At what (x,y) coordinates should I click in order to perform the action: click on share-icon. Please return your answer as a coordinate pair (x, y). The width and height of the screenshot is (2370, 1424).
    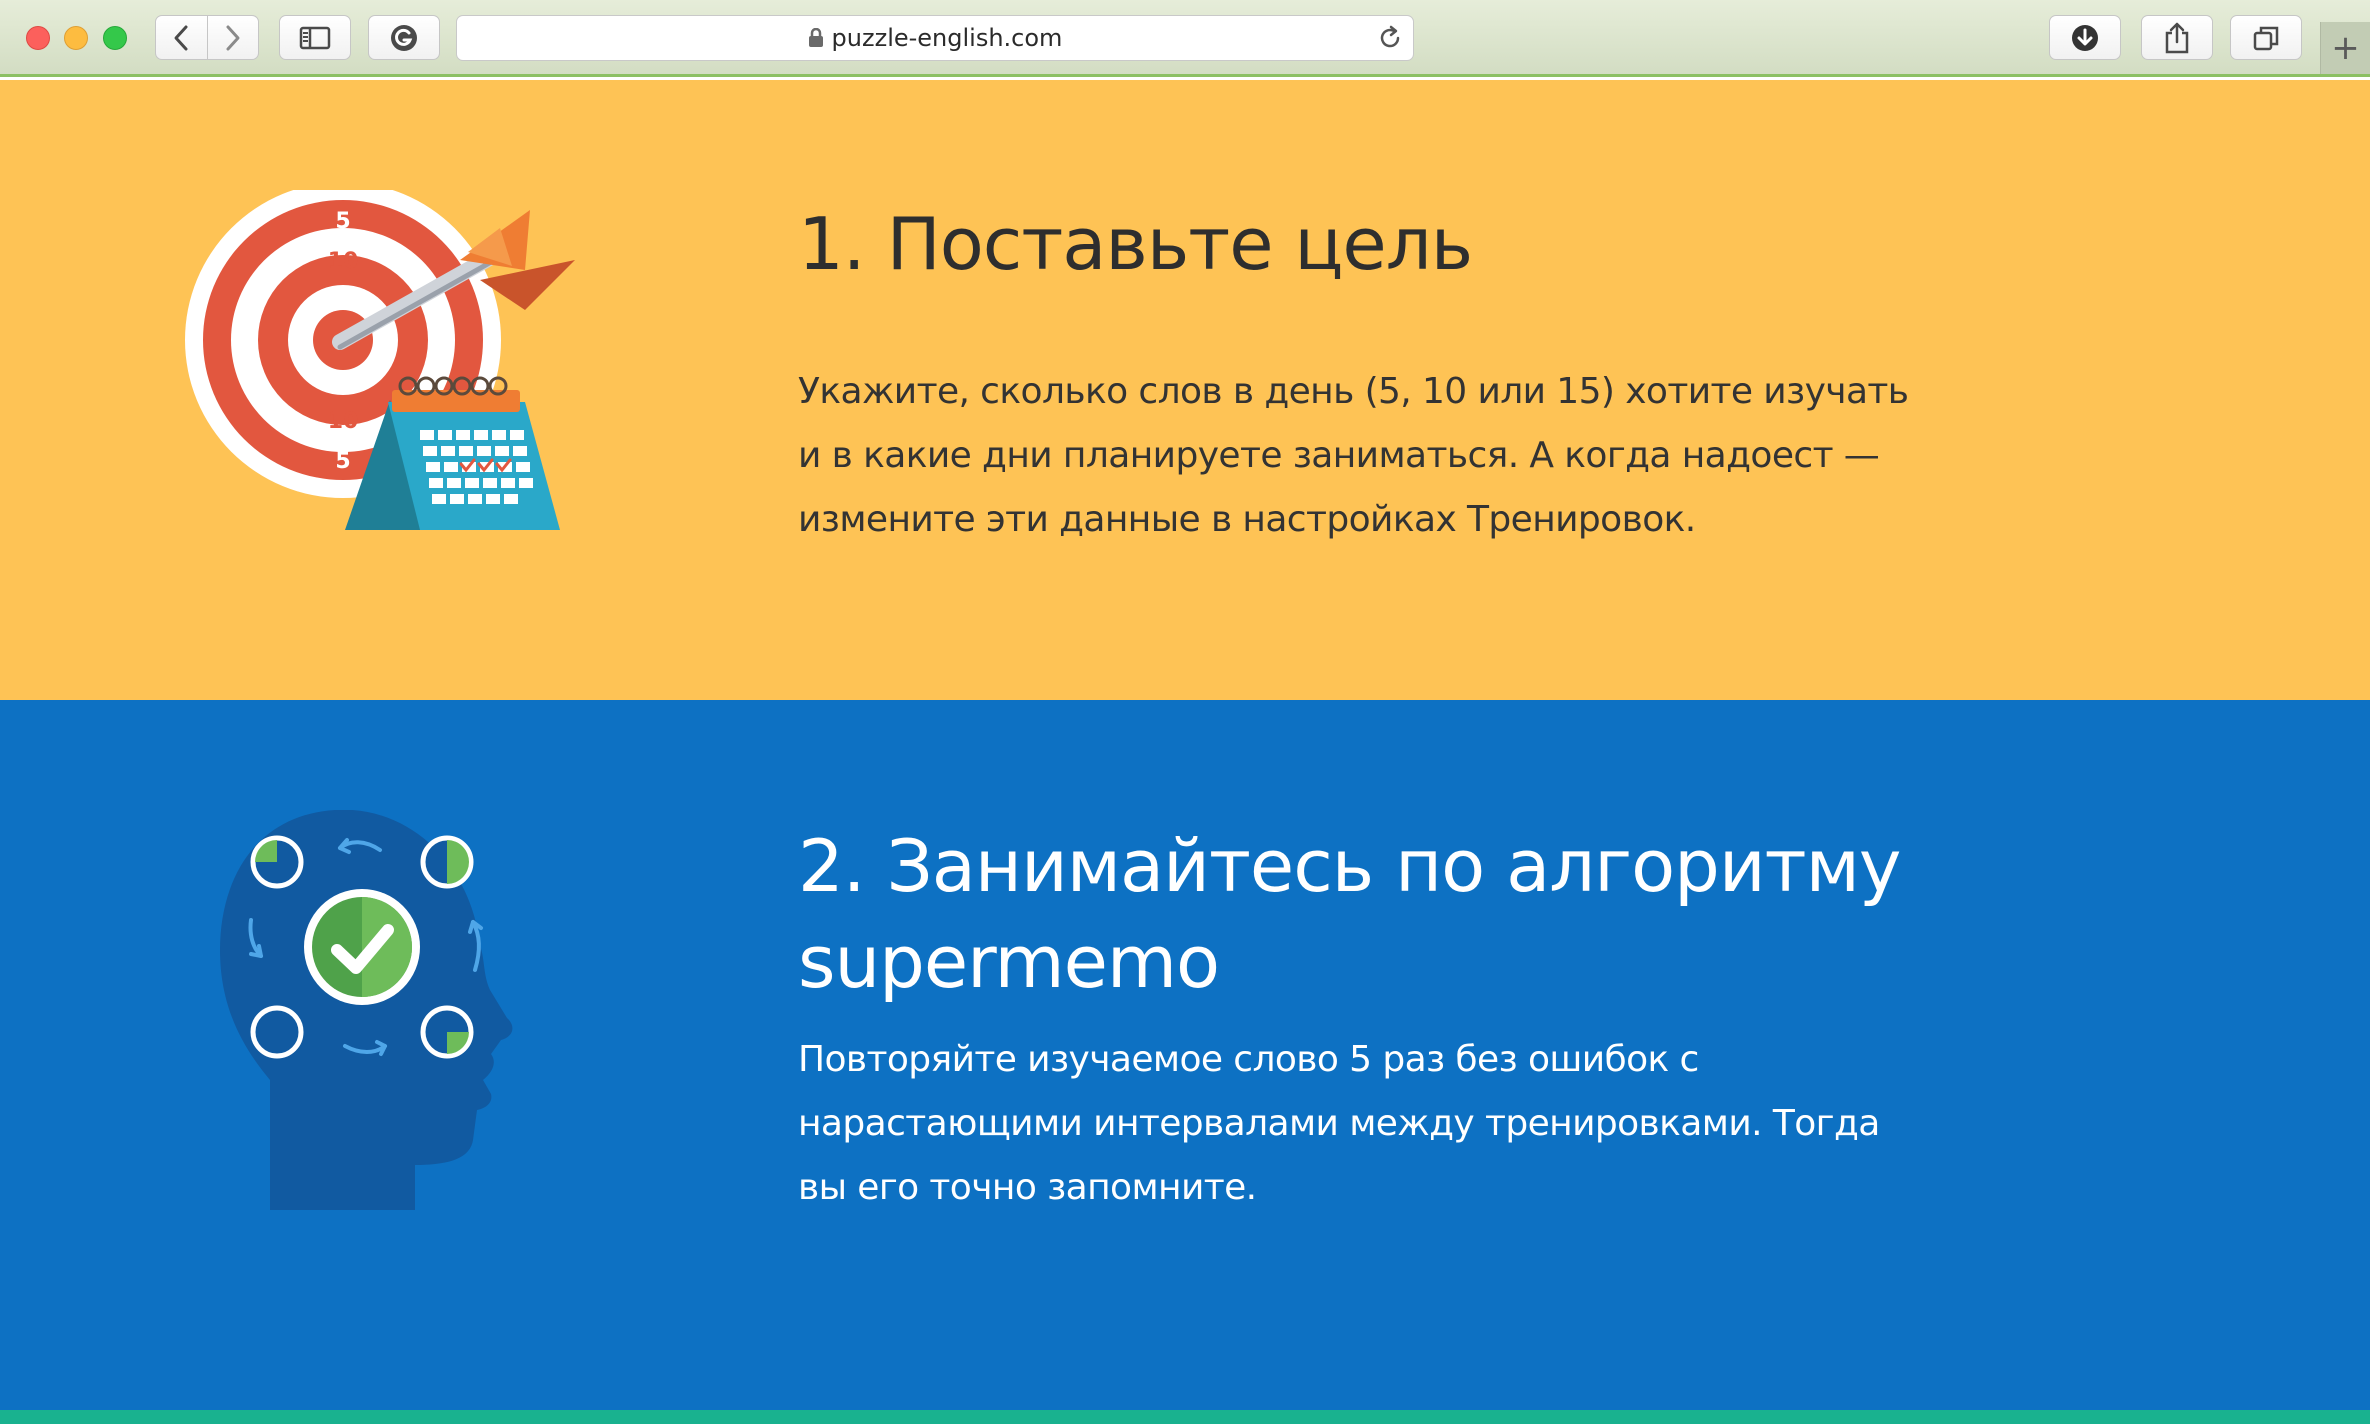
    Looking at the image, I should click on (2177, 37).